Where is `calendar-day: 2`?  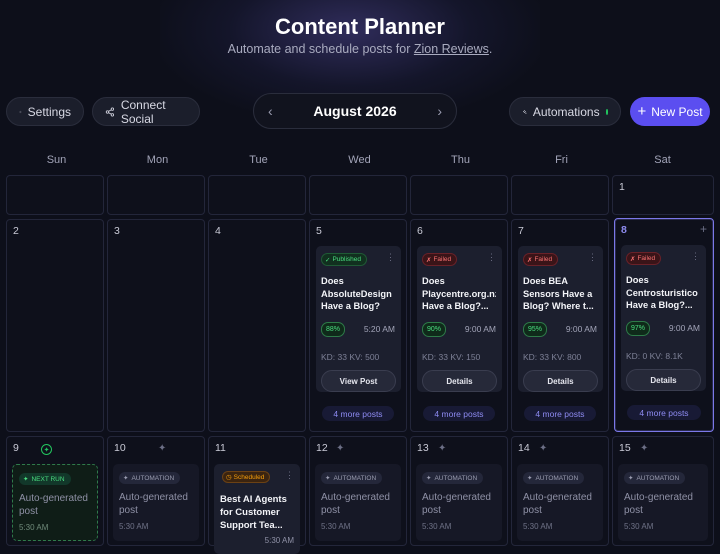
calendar-day: 2 is located at coordinates (55, 325).